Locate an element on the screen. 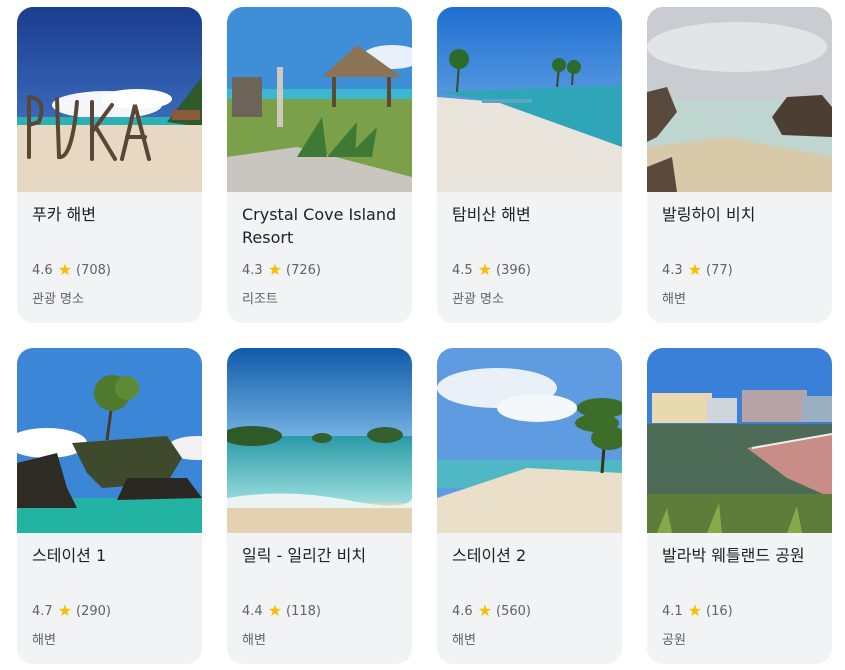  rating-value: 4.5 is located at coordinates (462, 270).